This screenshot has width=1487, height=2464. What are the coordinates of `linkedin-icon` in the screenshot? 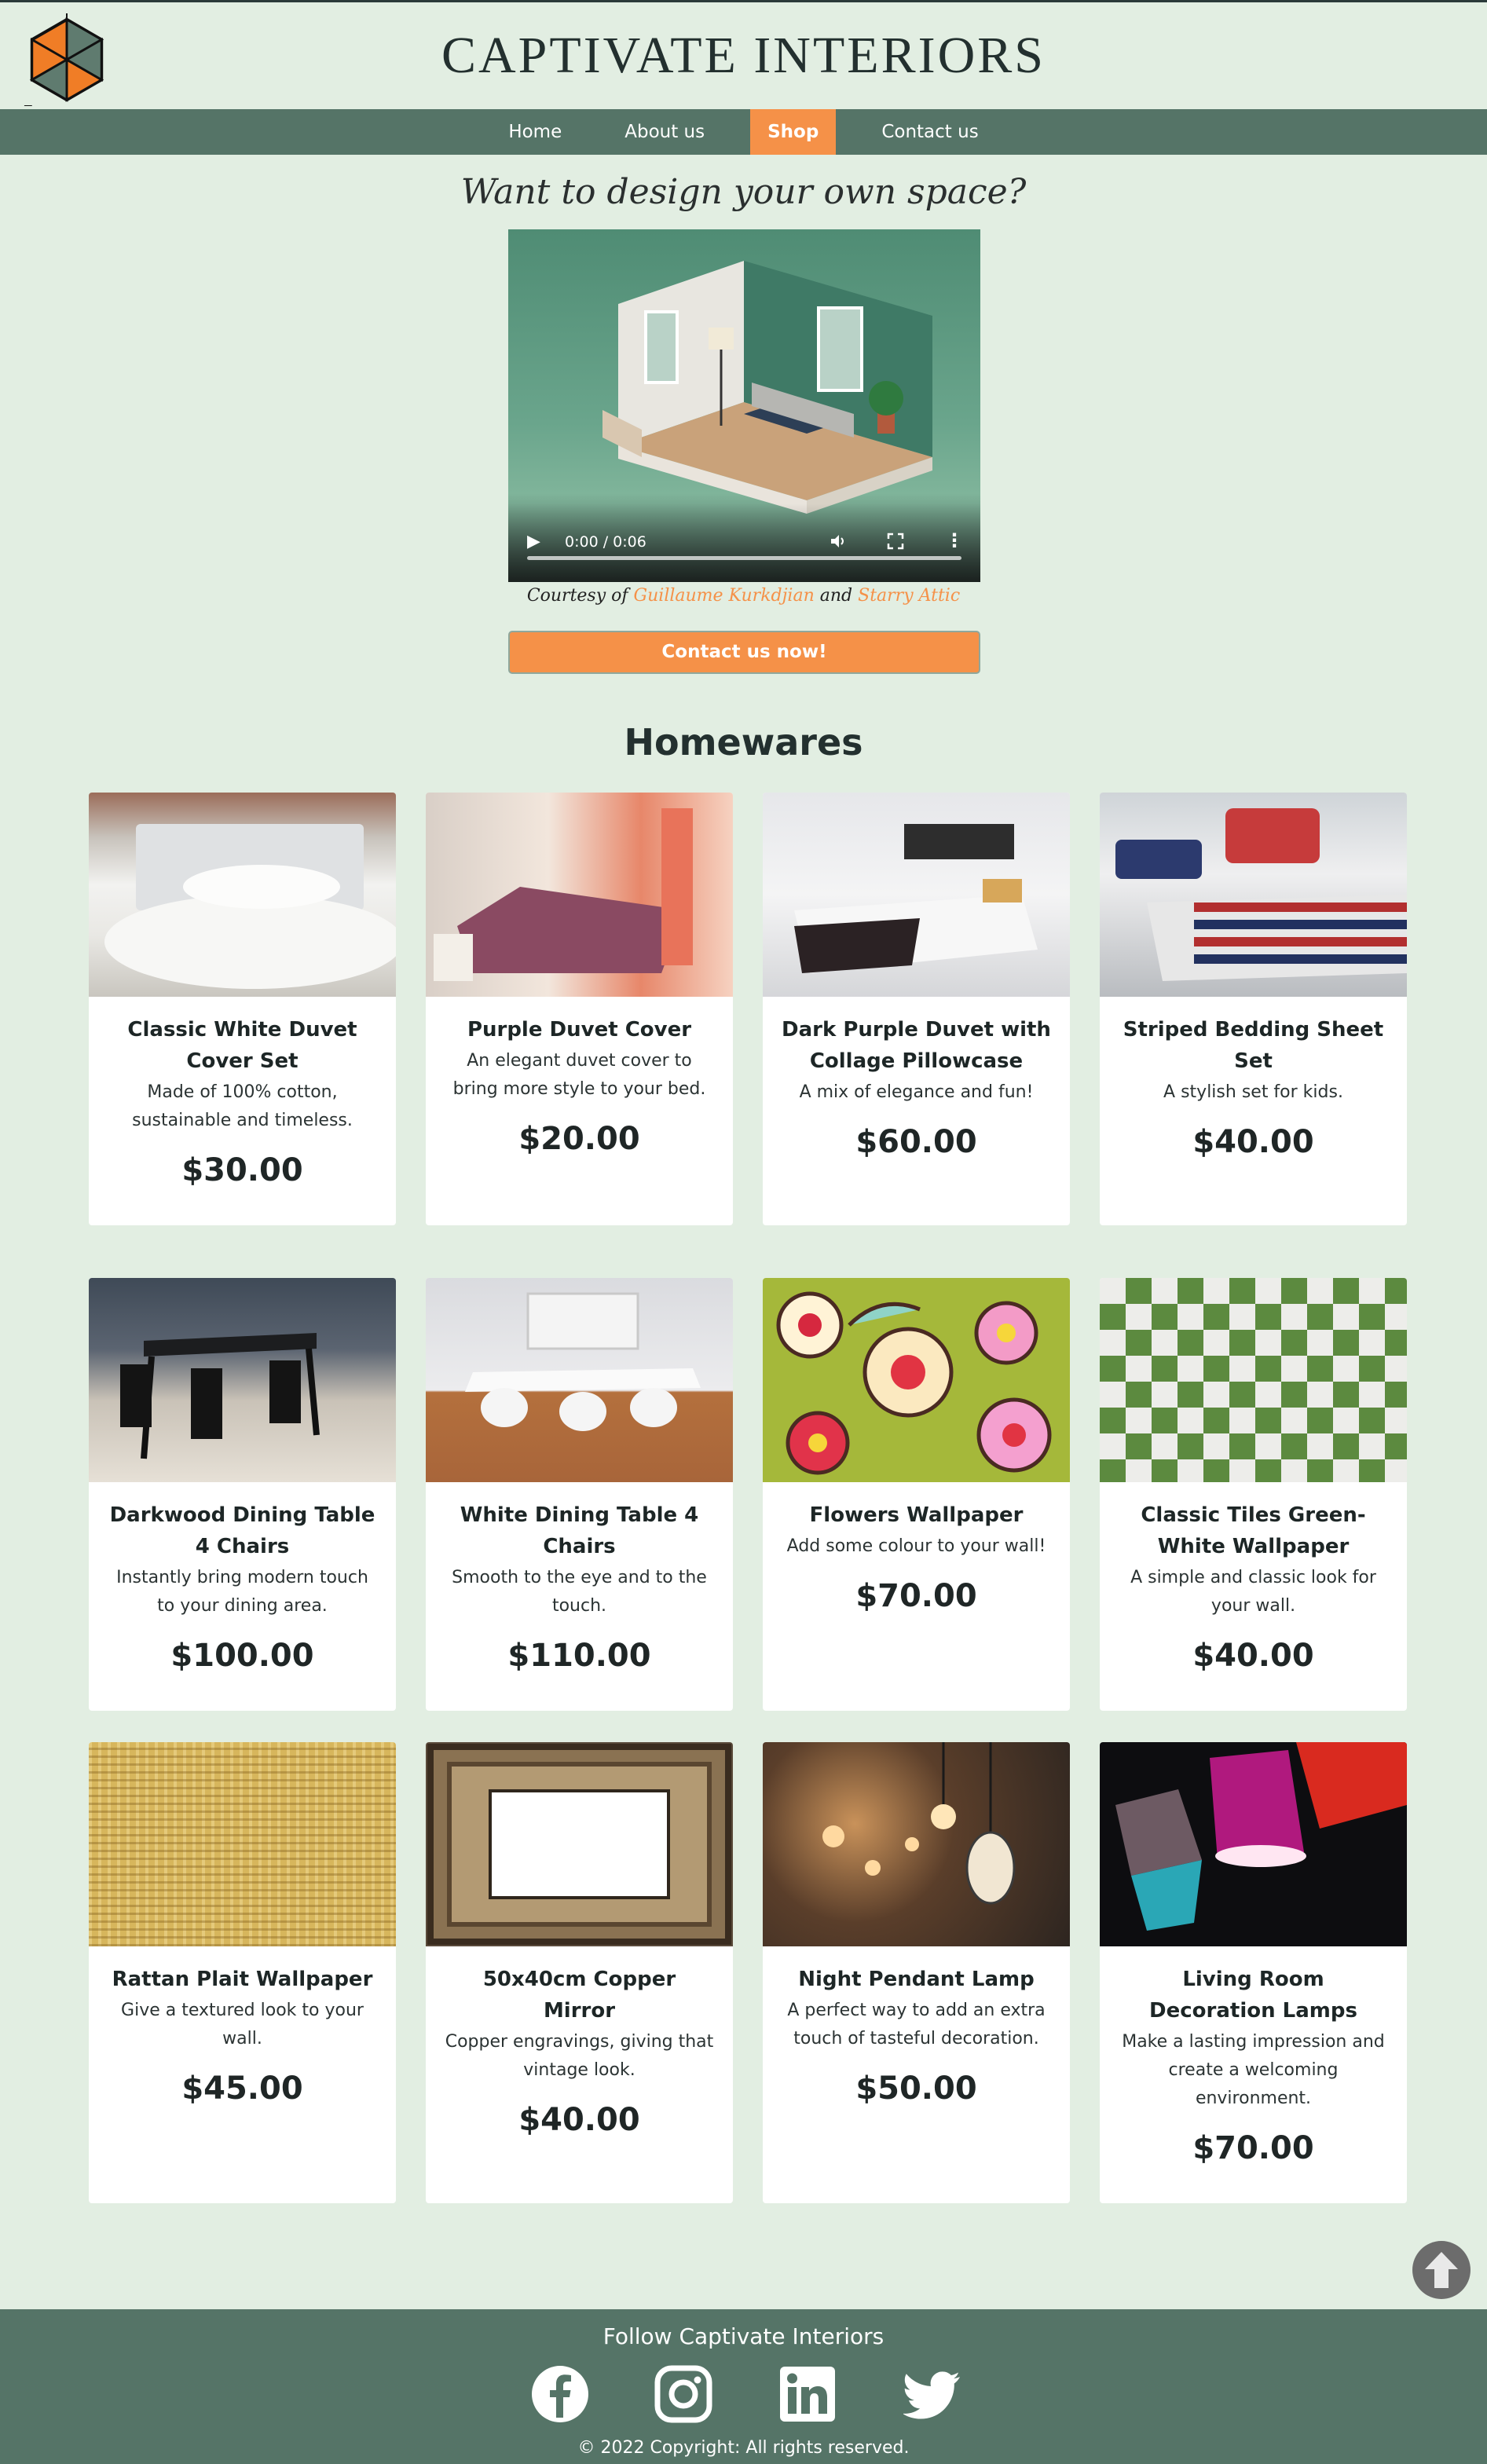 It's located at (807, 2394).